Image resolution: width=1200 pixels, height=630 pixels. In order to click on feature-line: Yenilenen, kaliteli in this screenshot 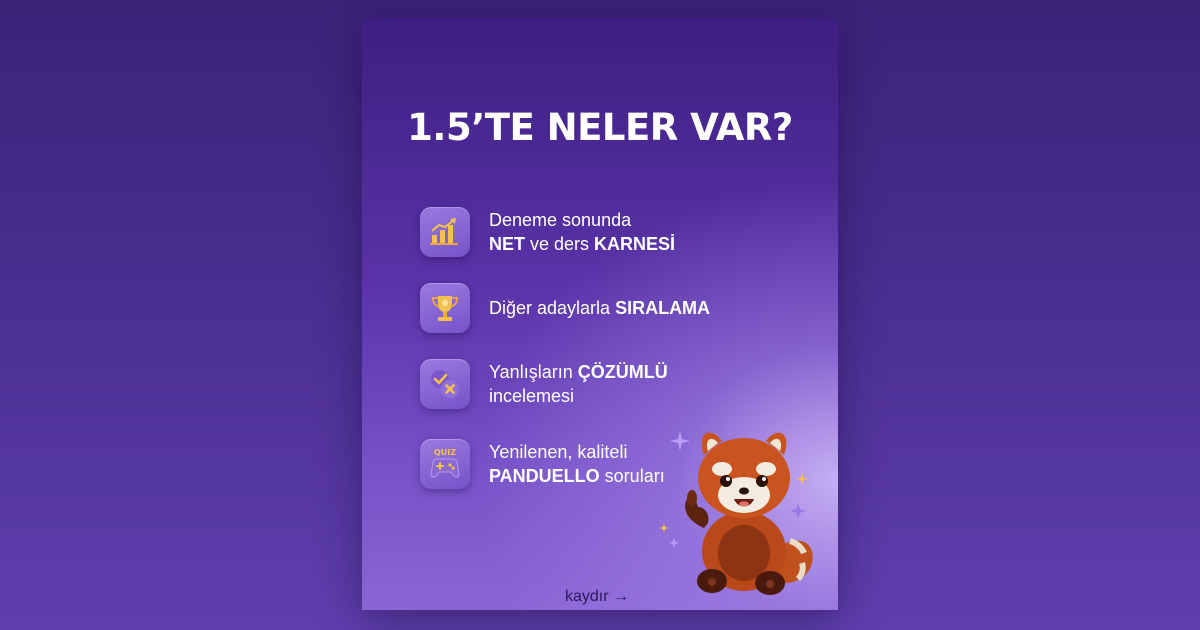, I will do `click(558, 452)`.